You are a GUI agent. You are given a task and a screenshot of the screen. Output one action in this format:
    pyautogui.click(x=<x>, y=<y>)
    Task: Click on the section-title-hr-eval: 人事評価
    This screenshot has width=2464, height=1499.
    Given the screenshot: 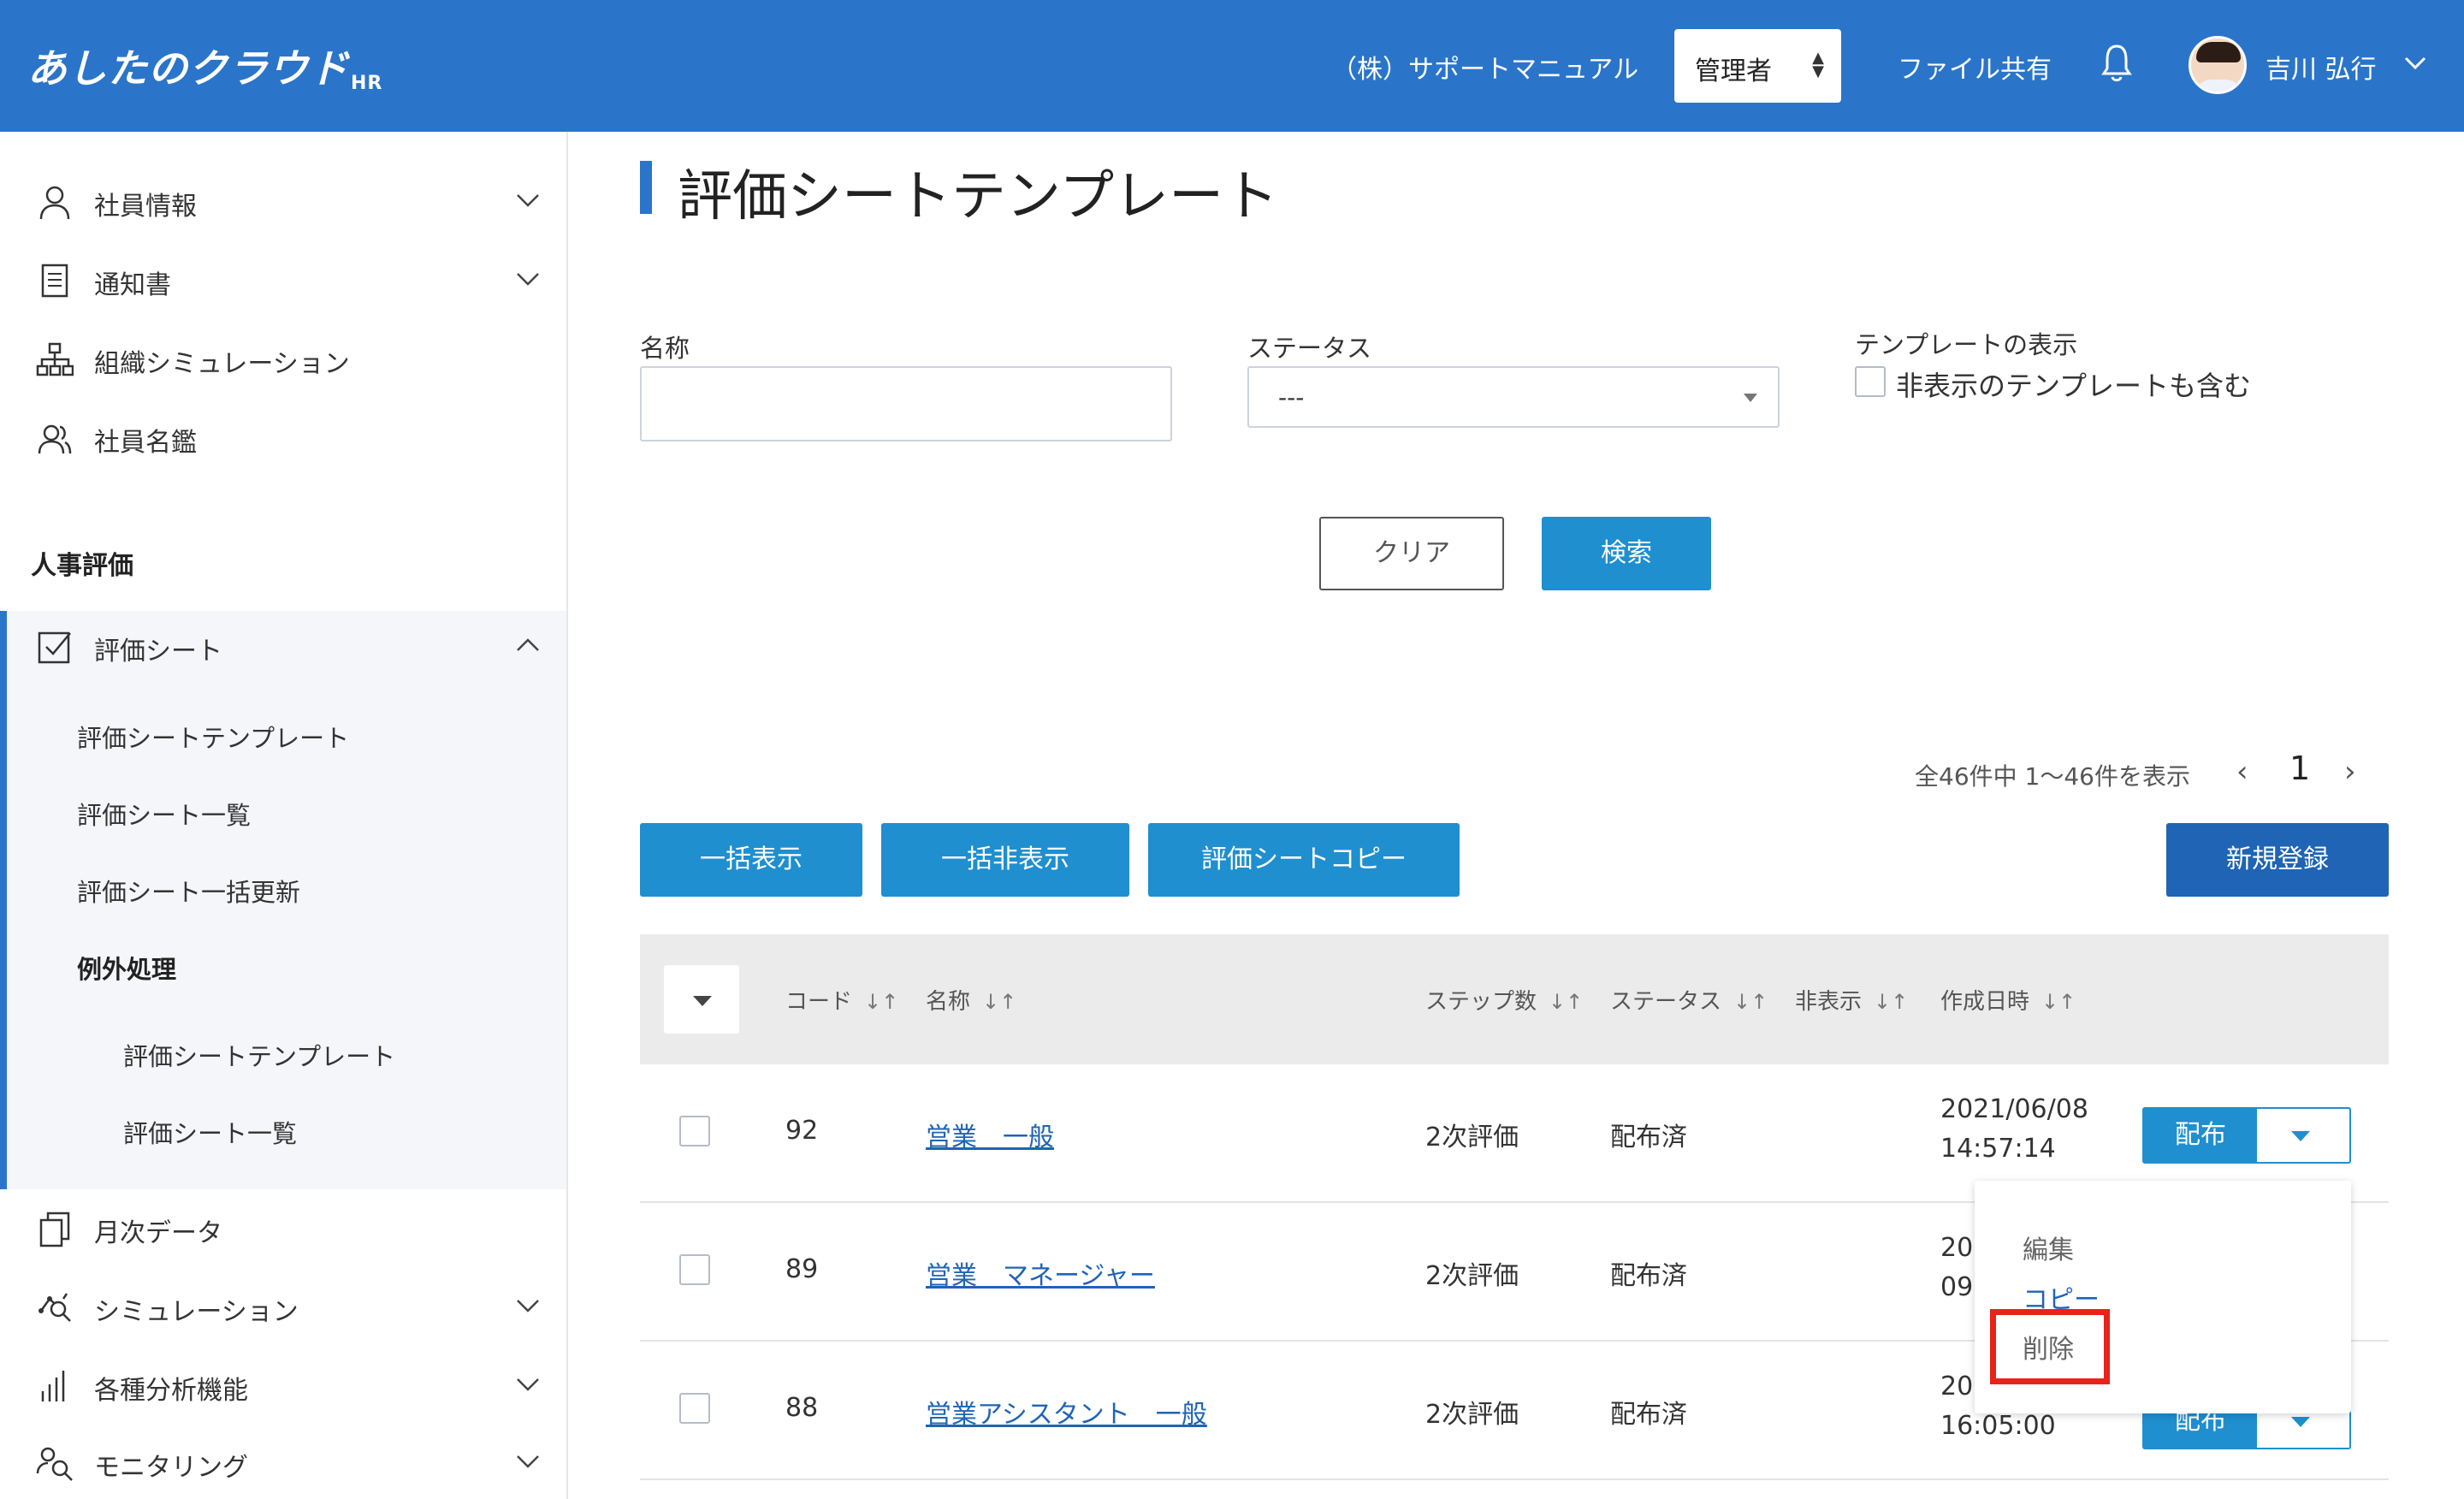 What is the action you would take?
    pyautogui.click(x=82, y=566)
    